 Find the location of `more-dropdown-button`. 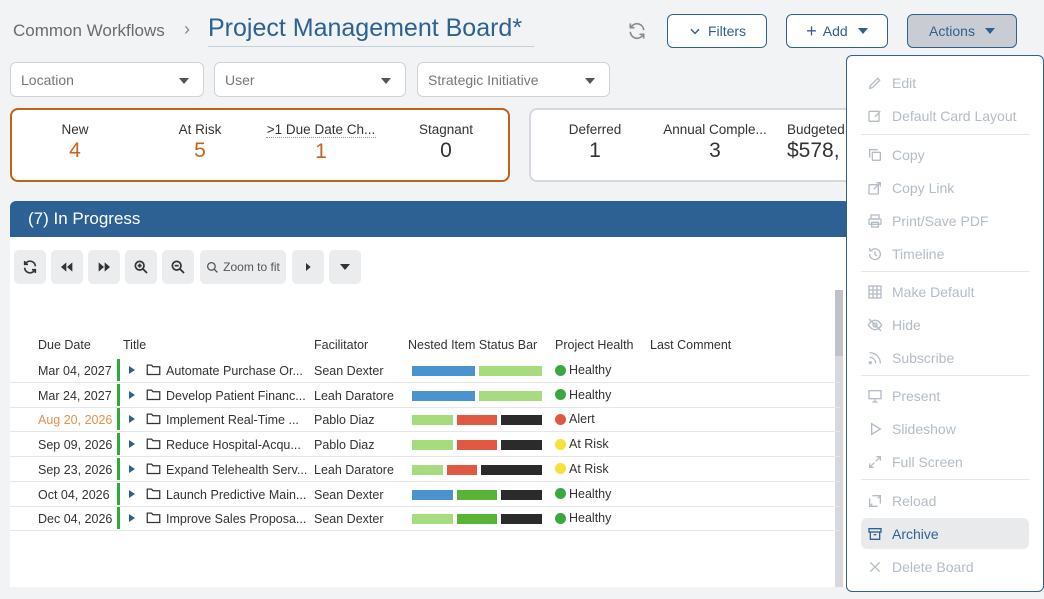

more-dropdown-button is located at coordinates (345, 267).